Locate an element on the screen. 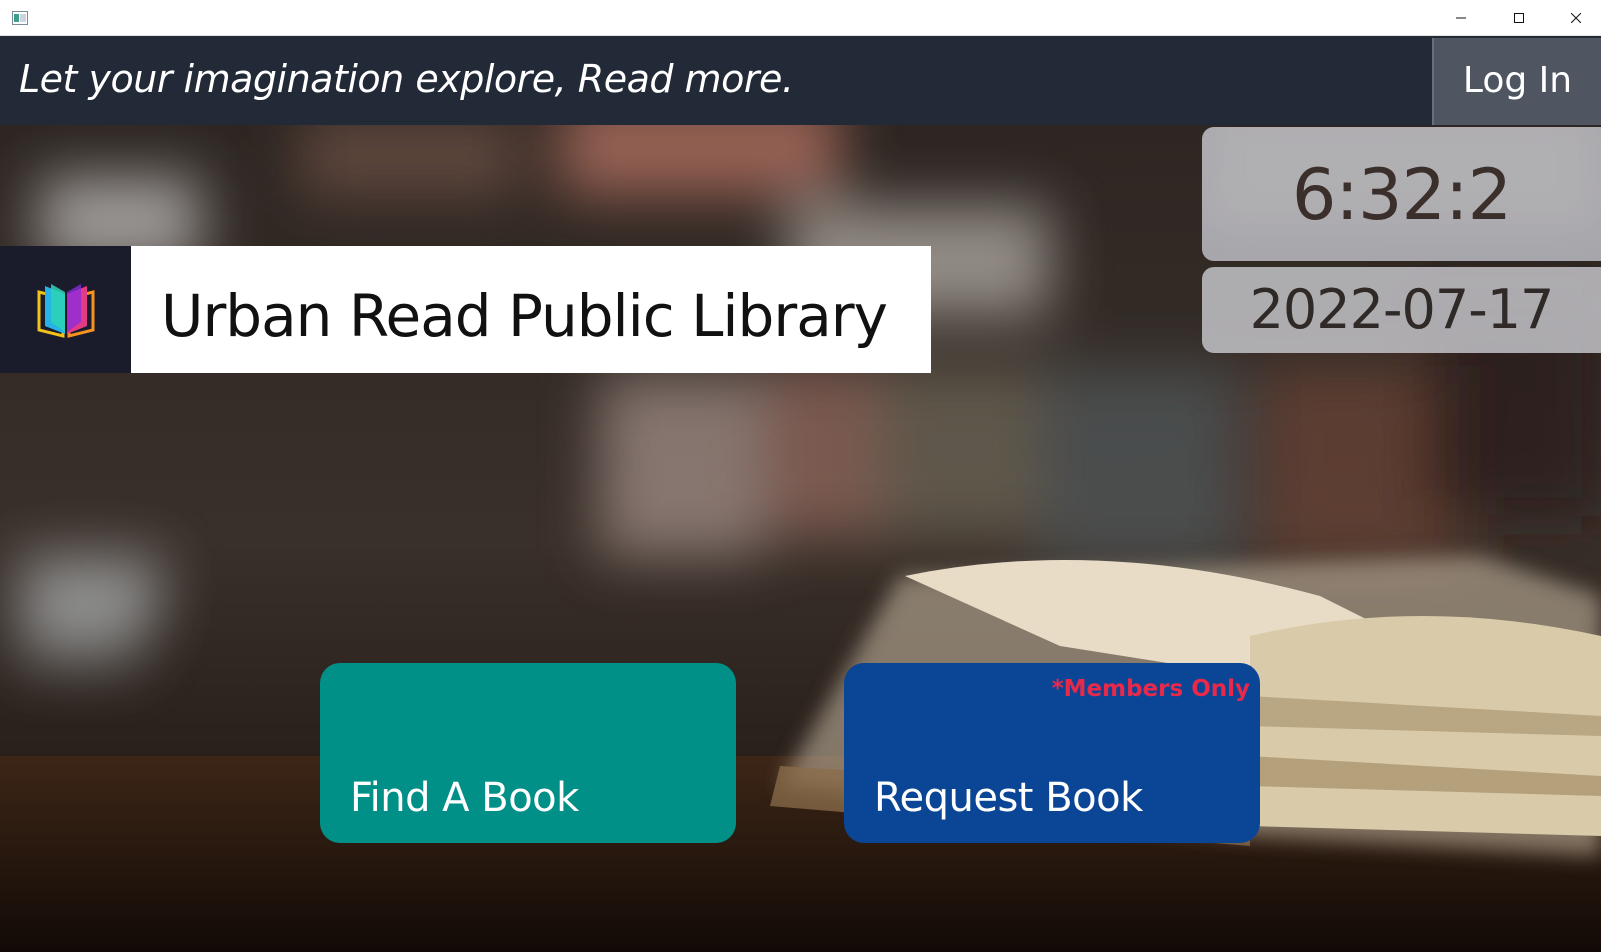 The image size is (1601, 952). find-a-book-button: Find A Book is located at coordinates (528, 753).